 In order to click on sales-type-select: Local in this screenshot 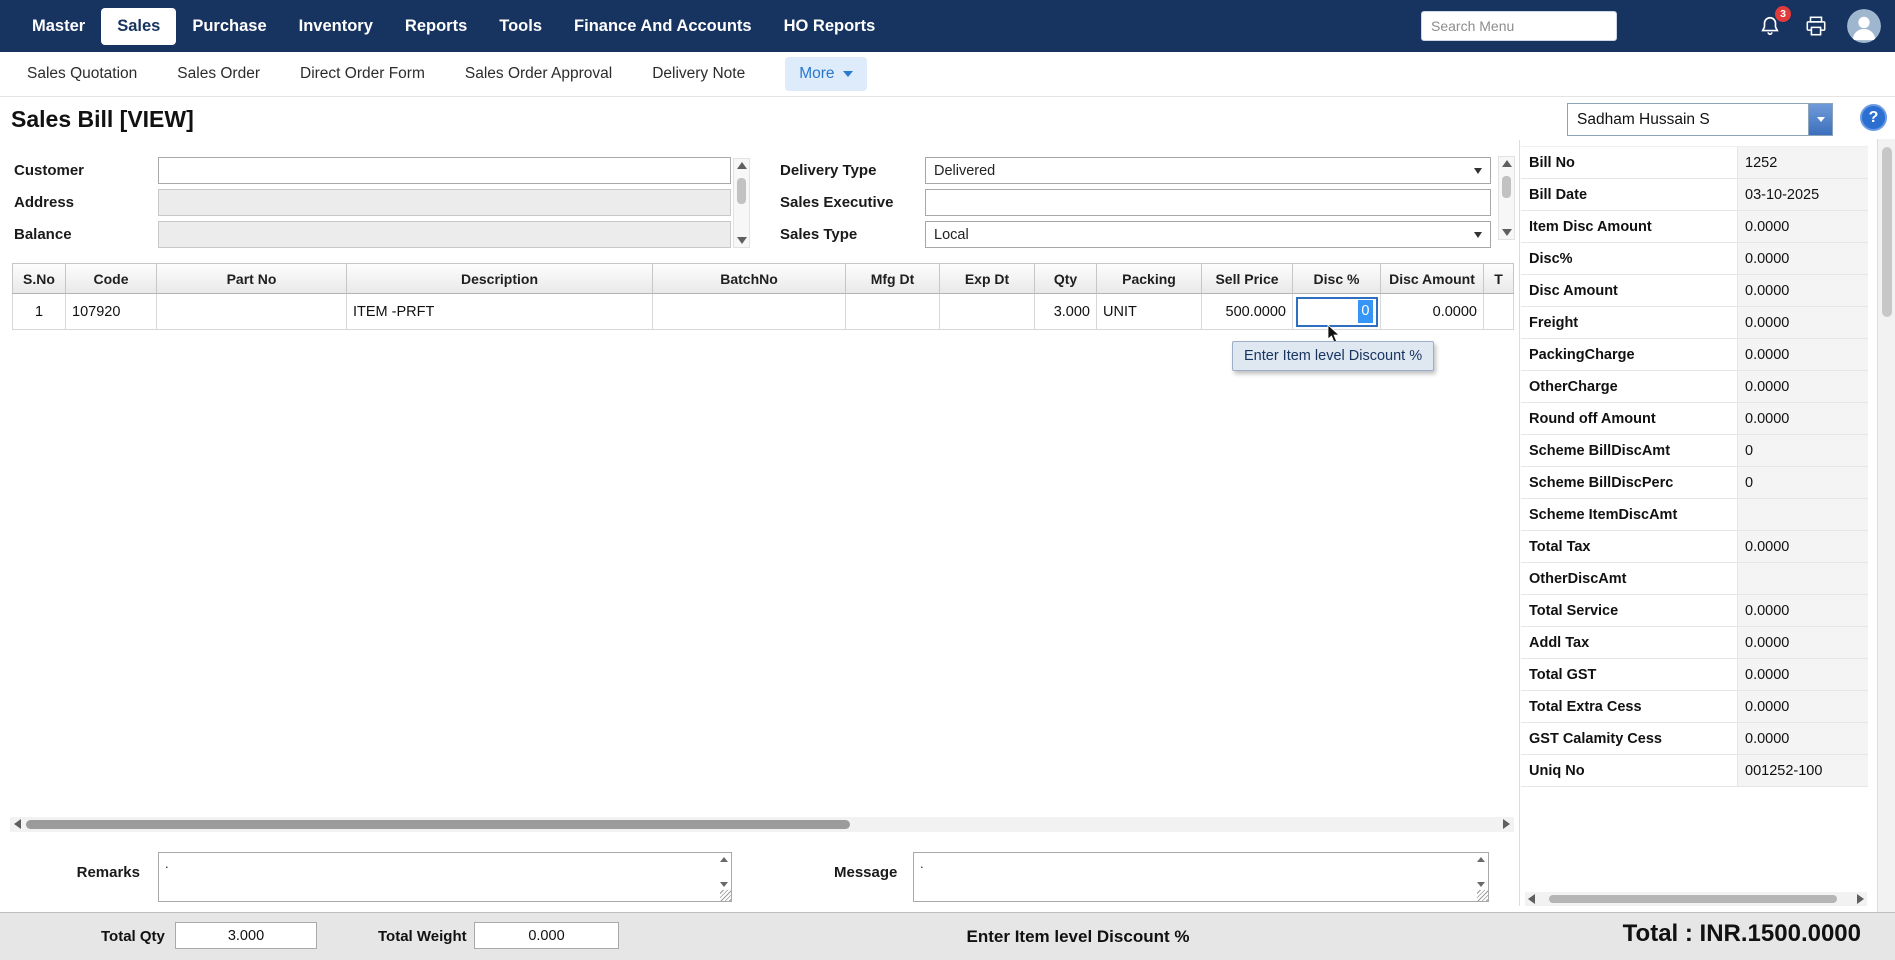, I will do `click(1208, 234)`.